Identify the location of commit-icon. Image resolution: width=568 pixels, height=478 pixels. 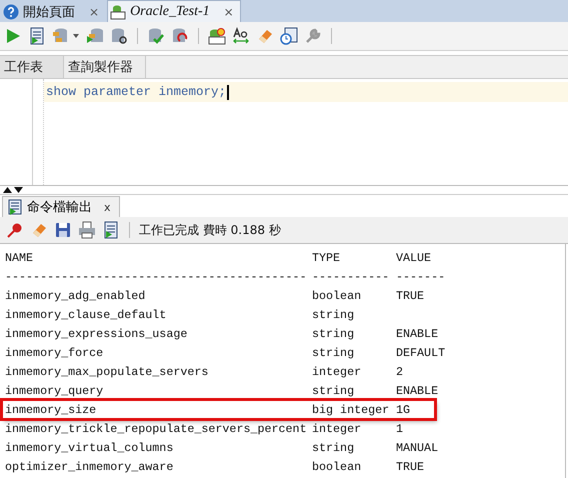
(156, 36).